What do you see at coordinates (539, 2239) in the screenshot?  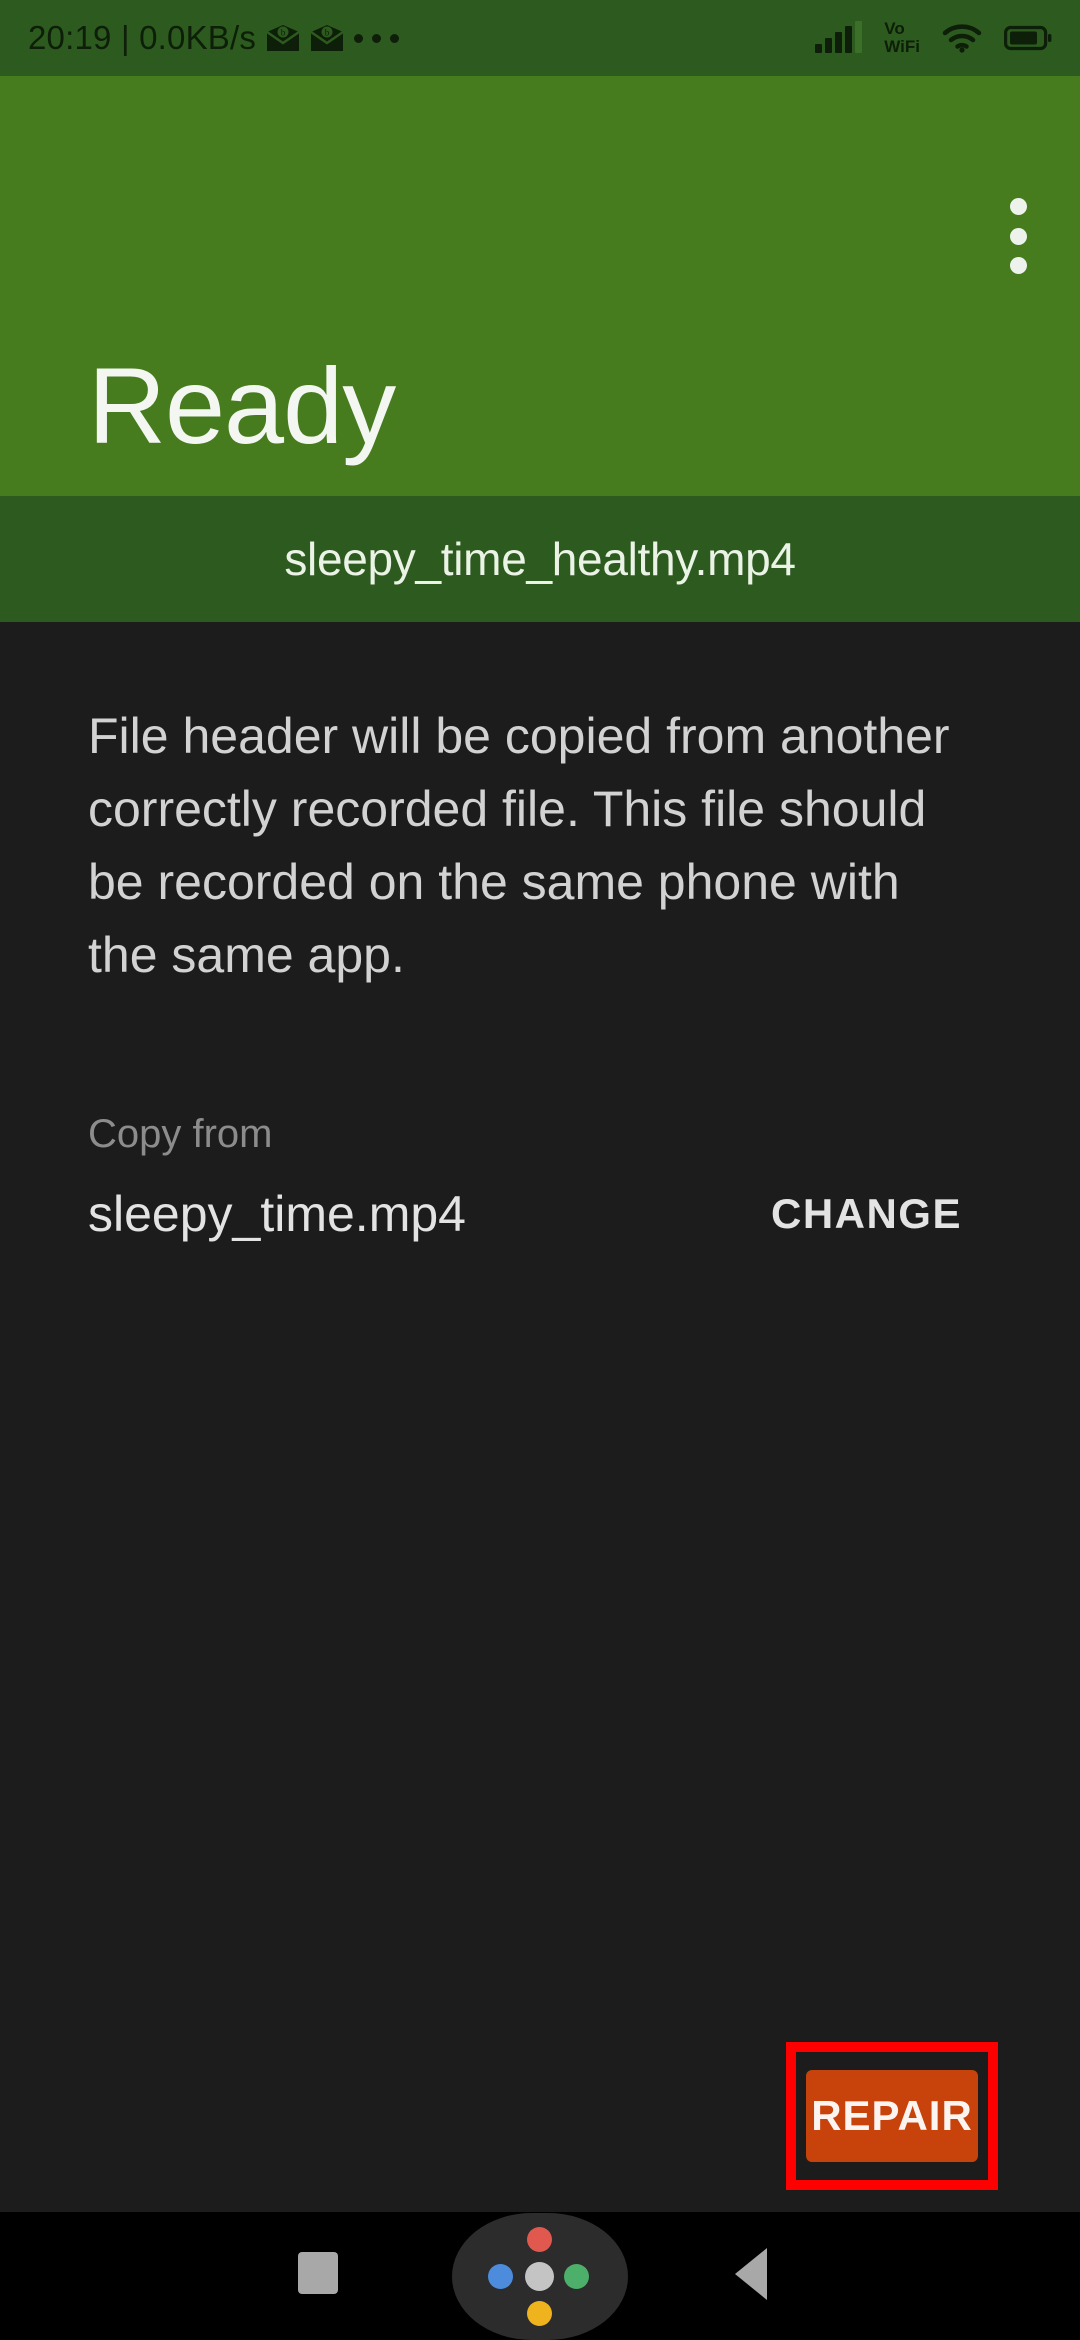 I see `assistant-red-dot` at bounding box center [539, 2239].